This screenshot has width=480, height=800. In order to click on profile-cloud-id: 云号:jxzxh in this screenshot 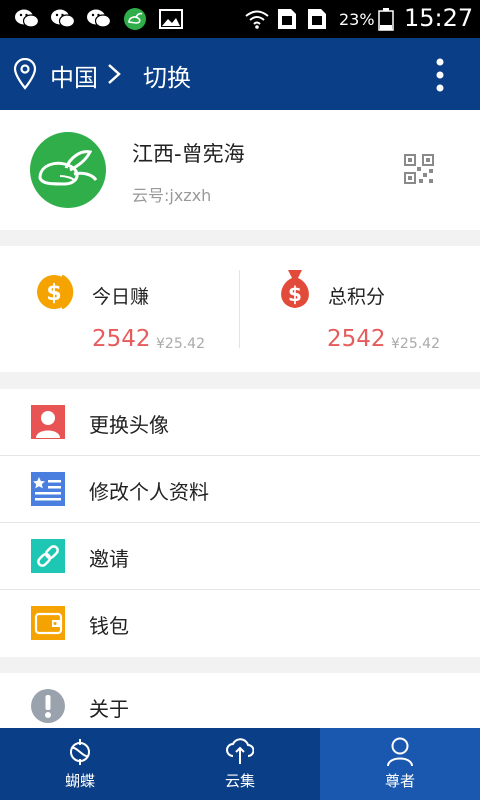, I will do `click(172, 195)`.